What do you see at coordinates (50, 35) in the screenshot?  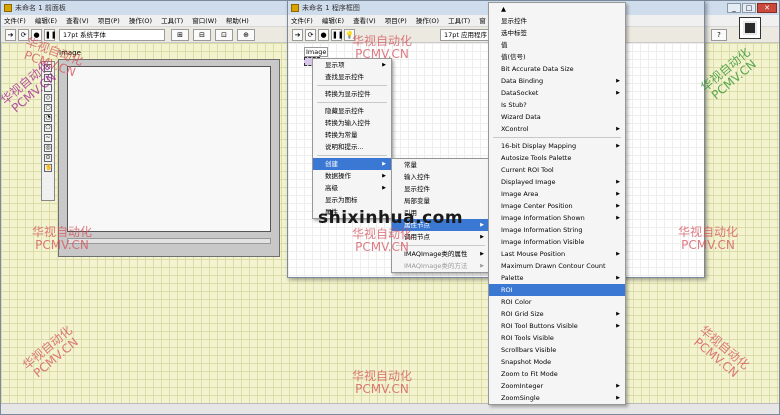 I see `pause-icon: ❚❚` at bounding box center [50, 35].